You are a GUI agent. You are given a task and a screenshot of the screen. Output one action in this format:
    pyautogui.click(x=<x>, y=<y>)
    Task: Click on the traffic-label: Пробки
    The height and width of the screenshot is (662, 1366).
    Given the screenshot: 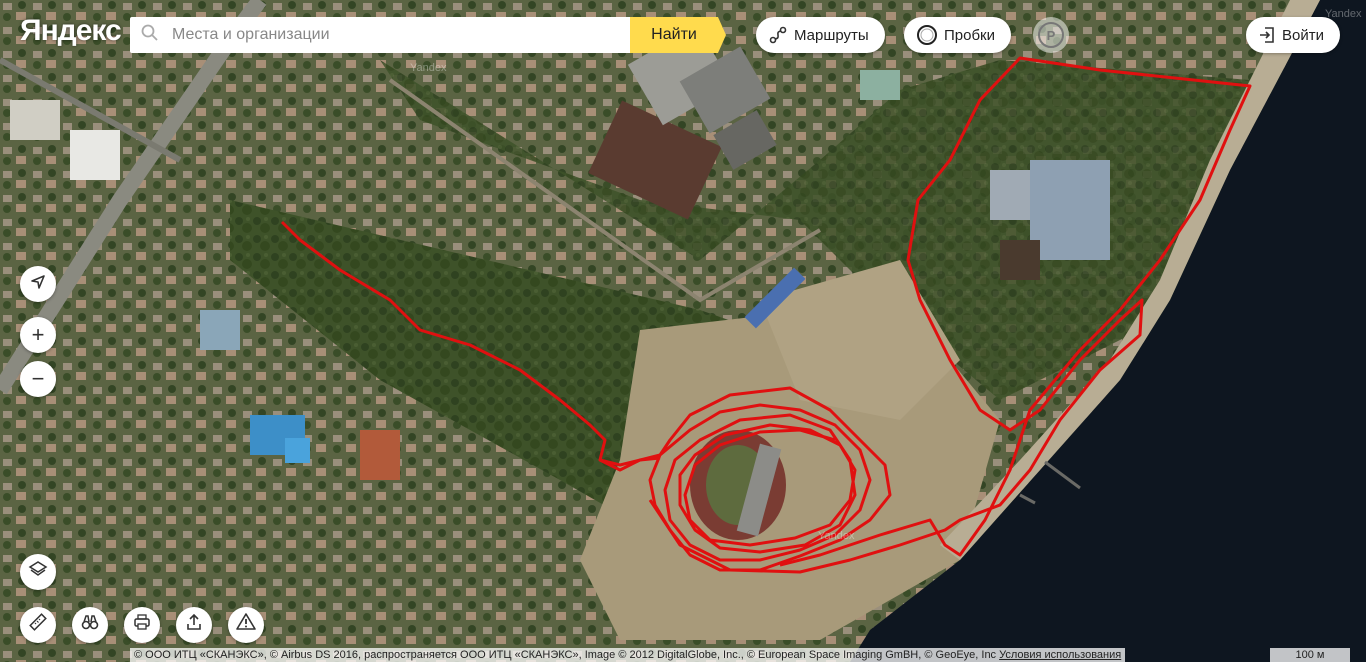 What is the action you would take?
    pyautogui.click(x=969, y=35)
    